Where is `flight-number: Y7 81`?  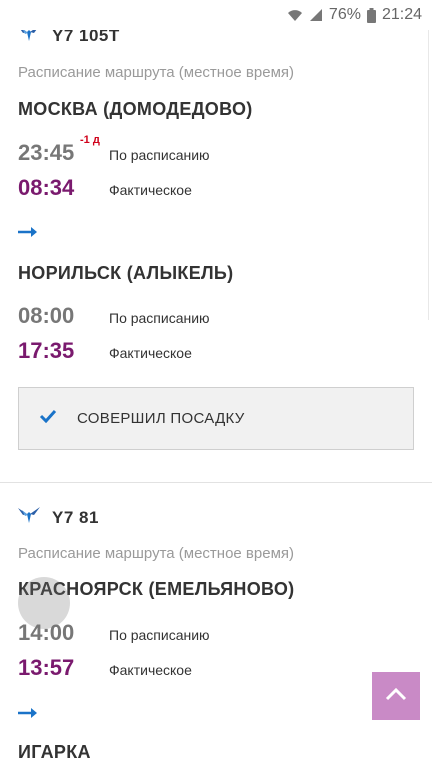
flight-number: Y7 81 is located at coordinates (75, 517).